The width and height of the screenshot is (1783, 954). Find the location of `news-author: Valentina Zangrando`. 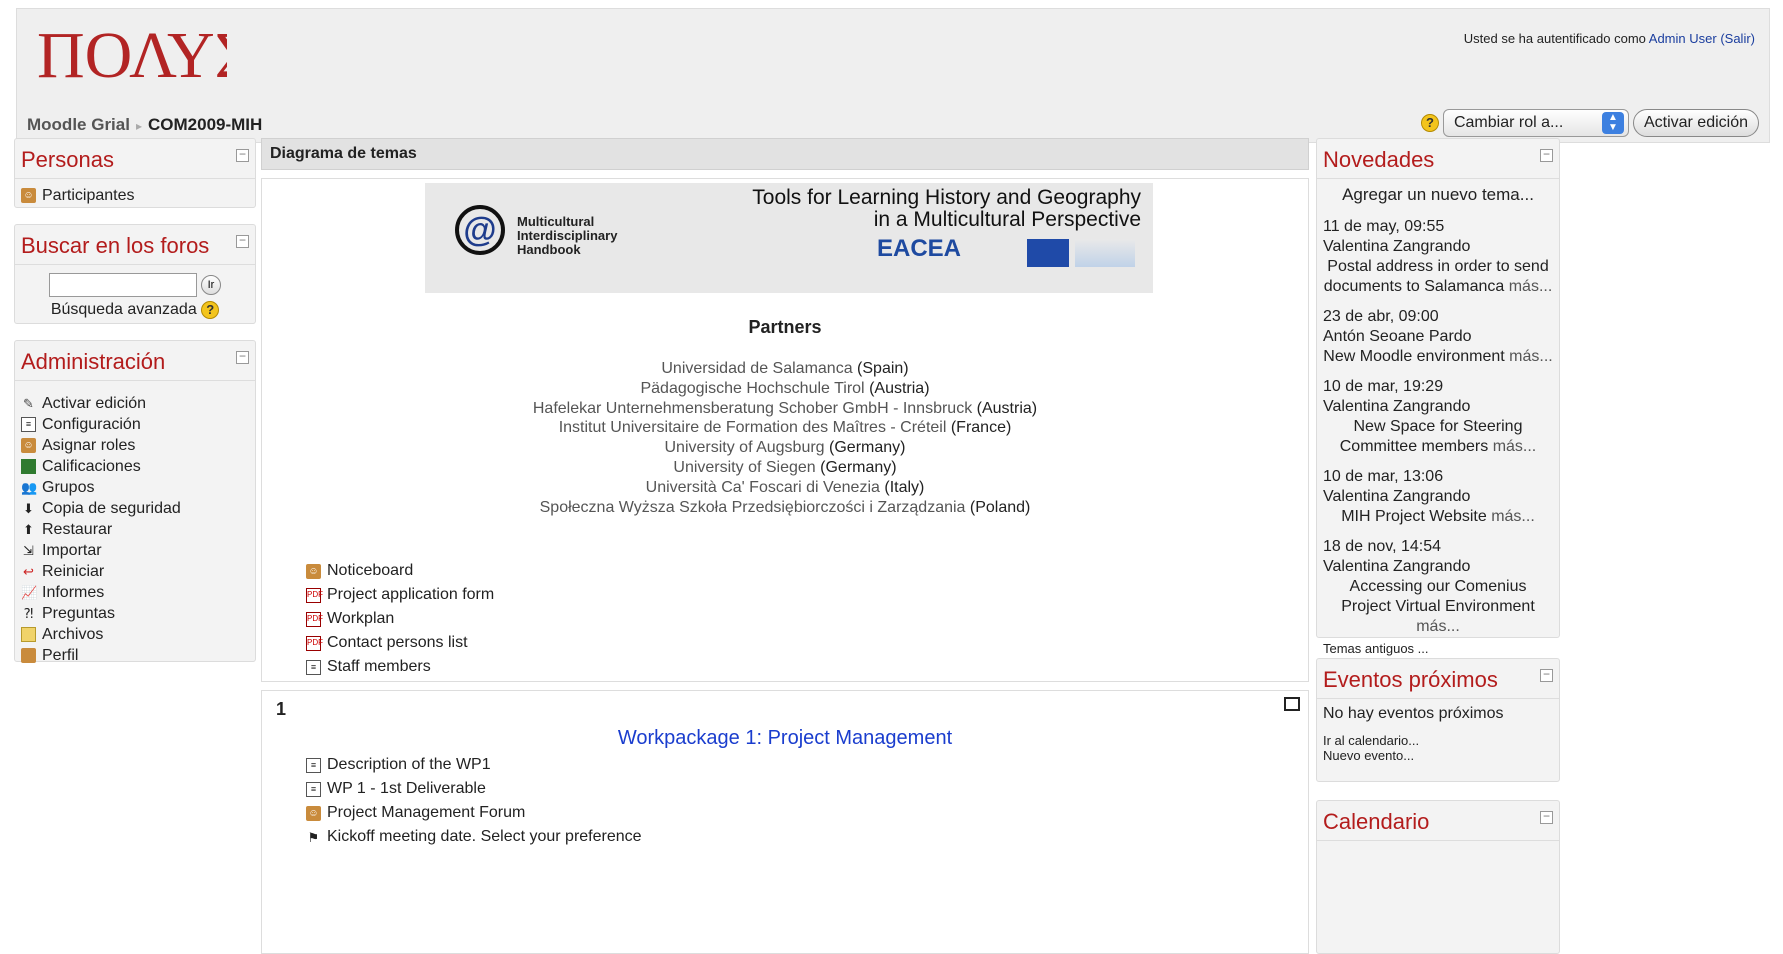

news-author: Valentina Zangrando is located at coordinates (1397, 406).